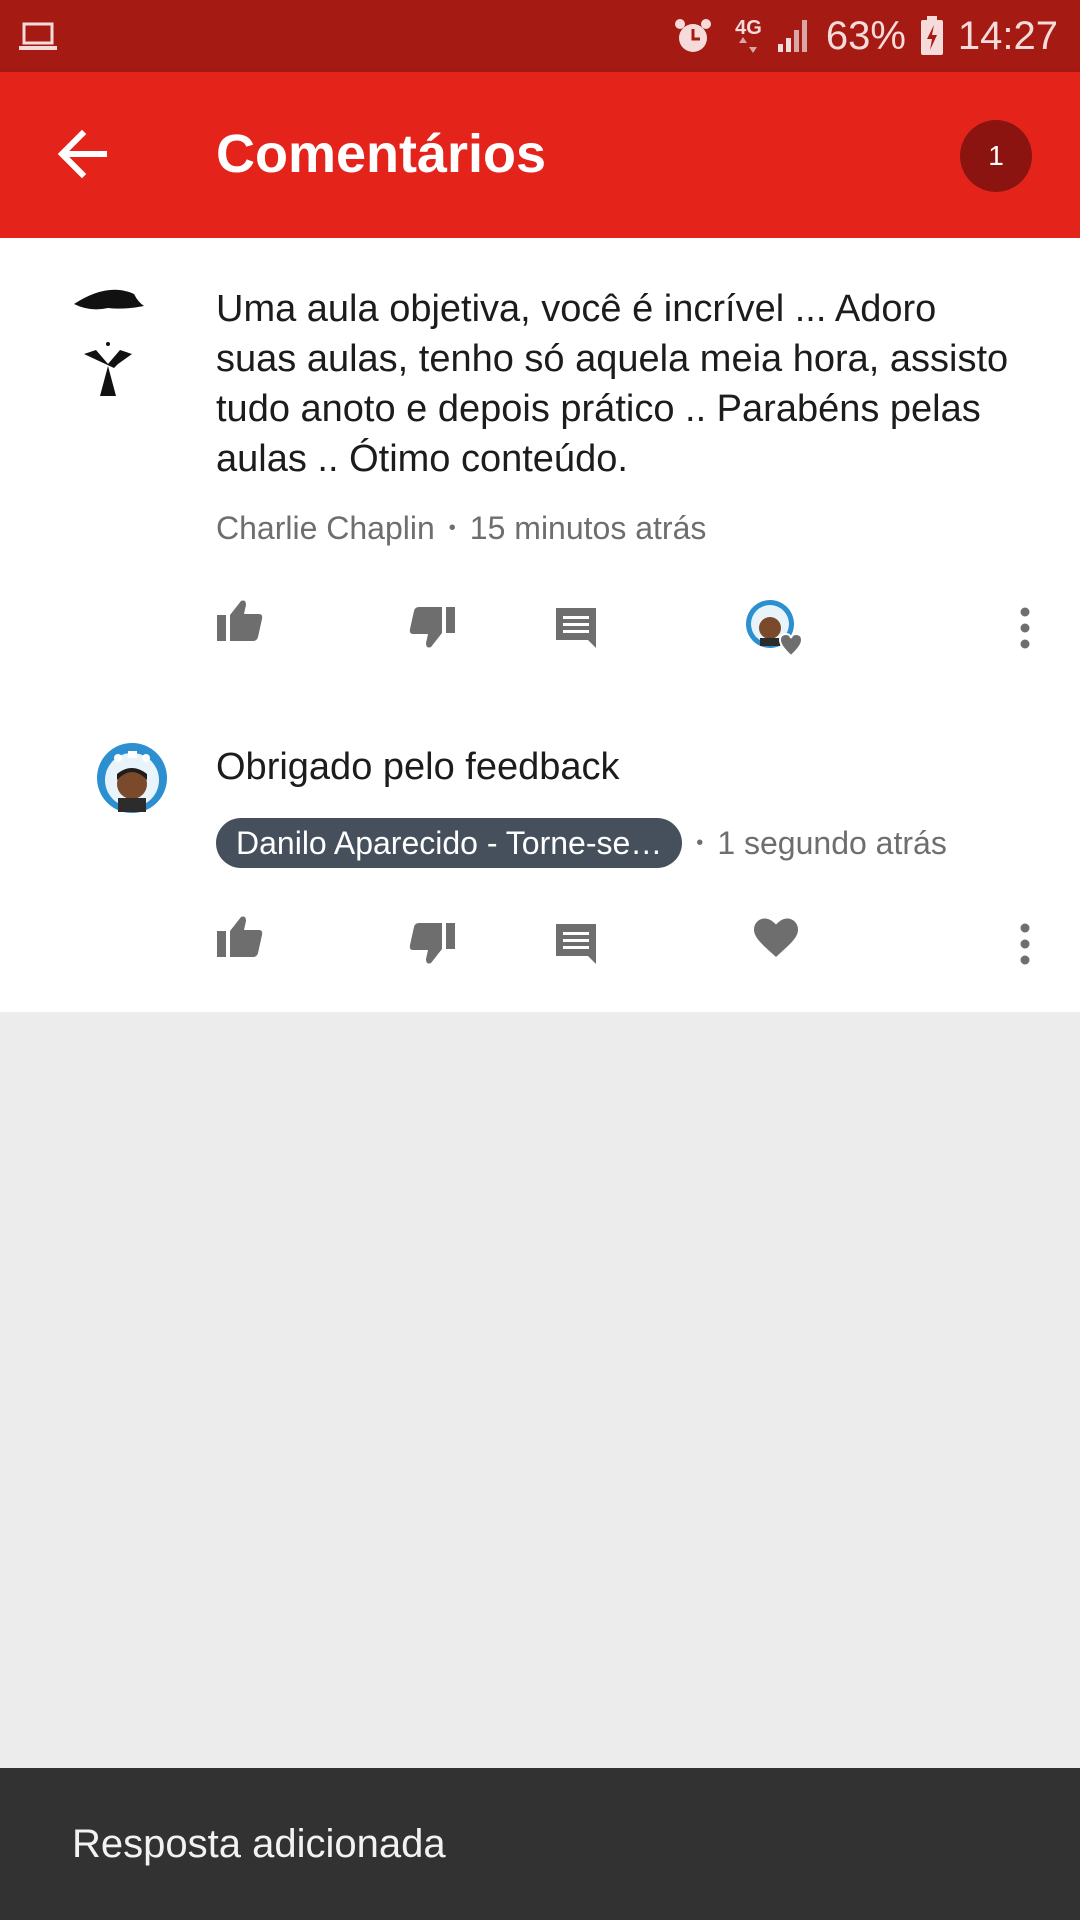 The height and width of the screenshot is (1920, 1080). I want to click on heart-button, so click(776, 938).